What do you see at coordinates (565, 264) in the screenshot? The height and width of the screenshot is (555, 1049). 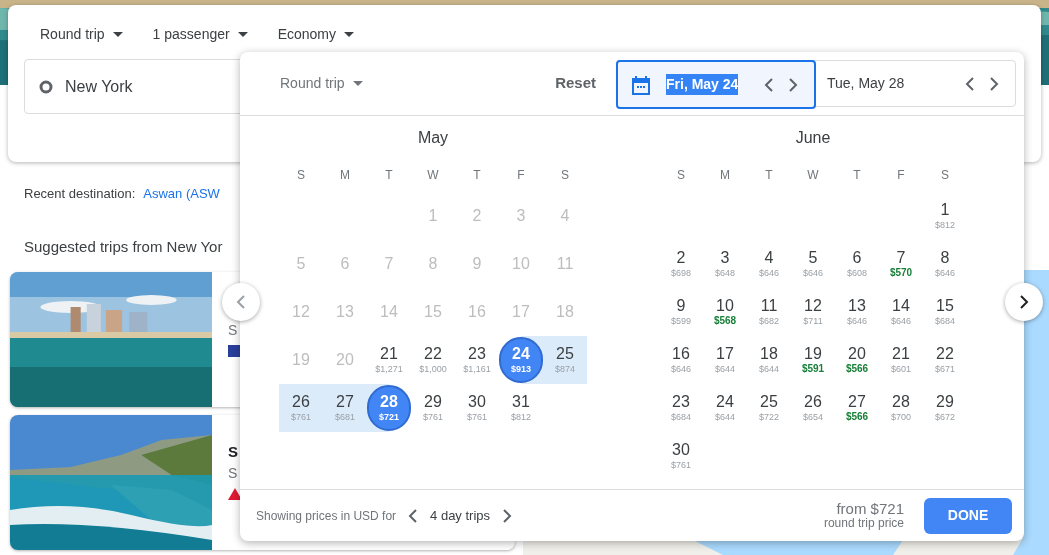 I see `calendar-day: 11` at bounding box center [565, 264].